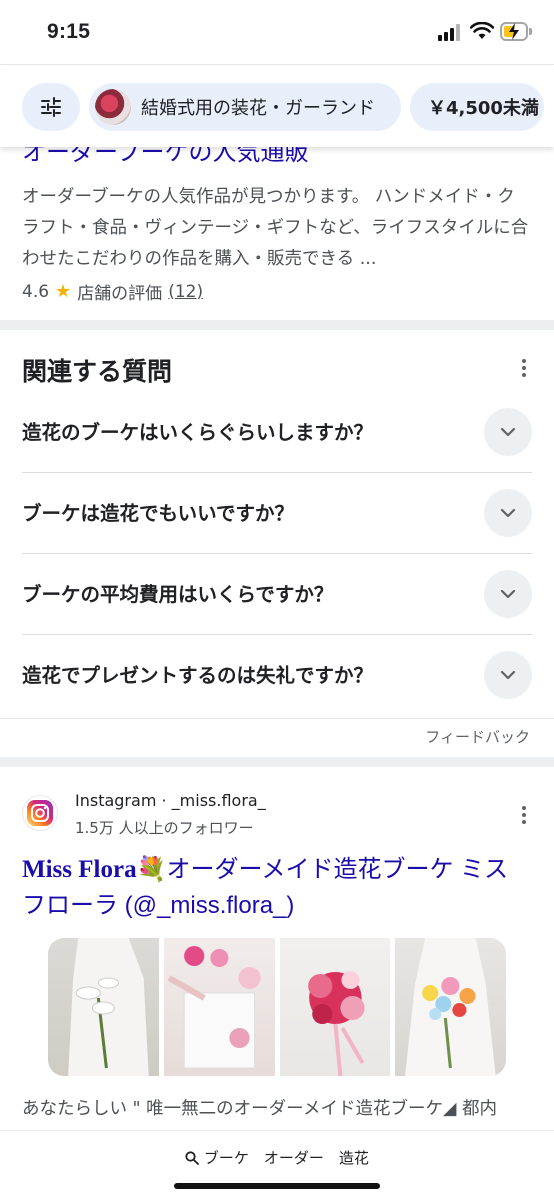 Image resolution: width=554 pixels, height=1200 pixels. I want to click on bottom-search-bar: ブーケ オーダー 造花, so click(277, 1165).